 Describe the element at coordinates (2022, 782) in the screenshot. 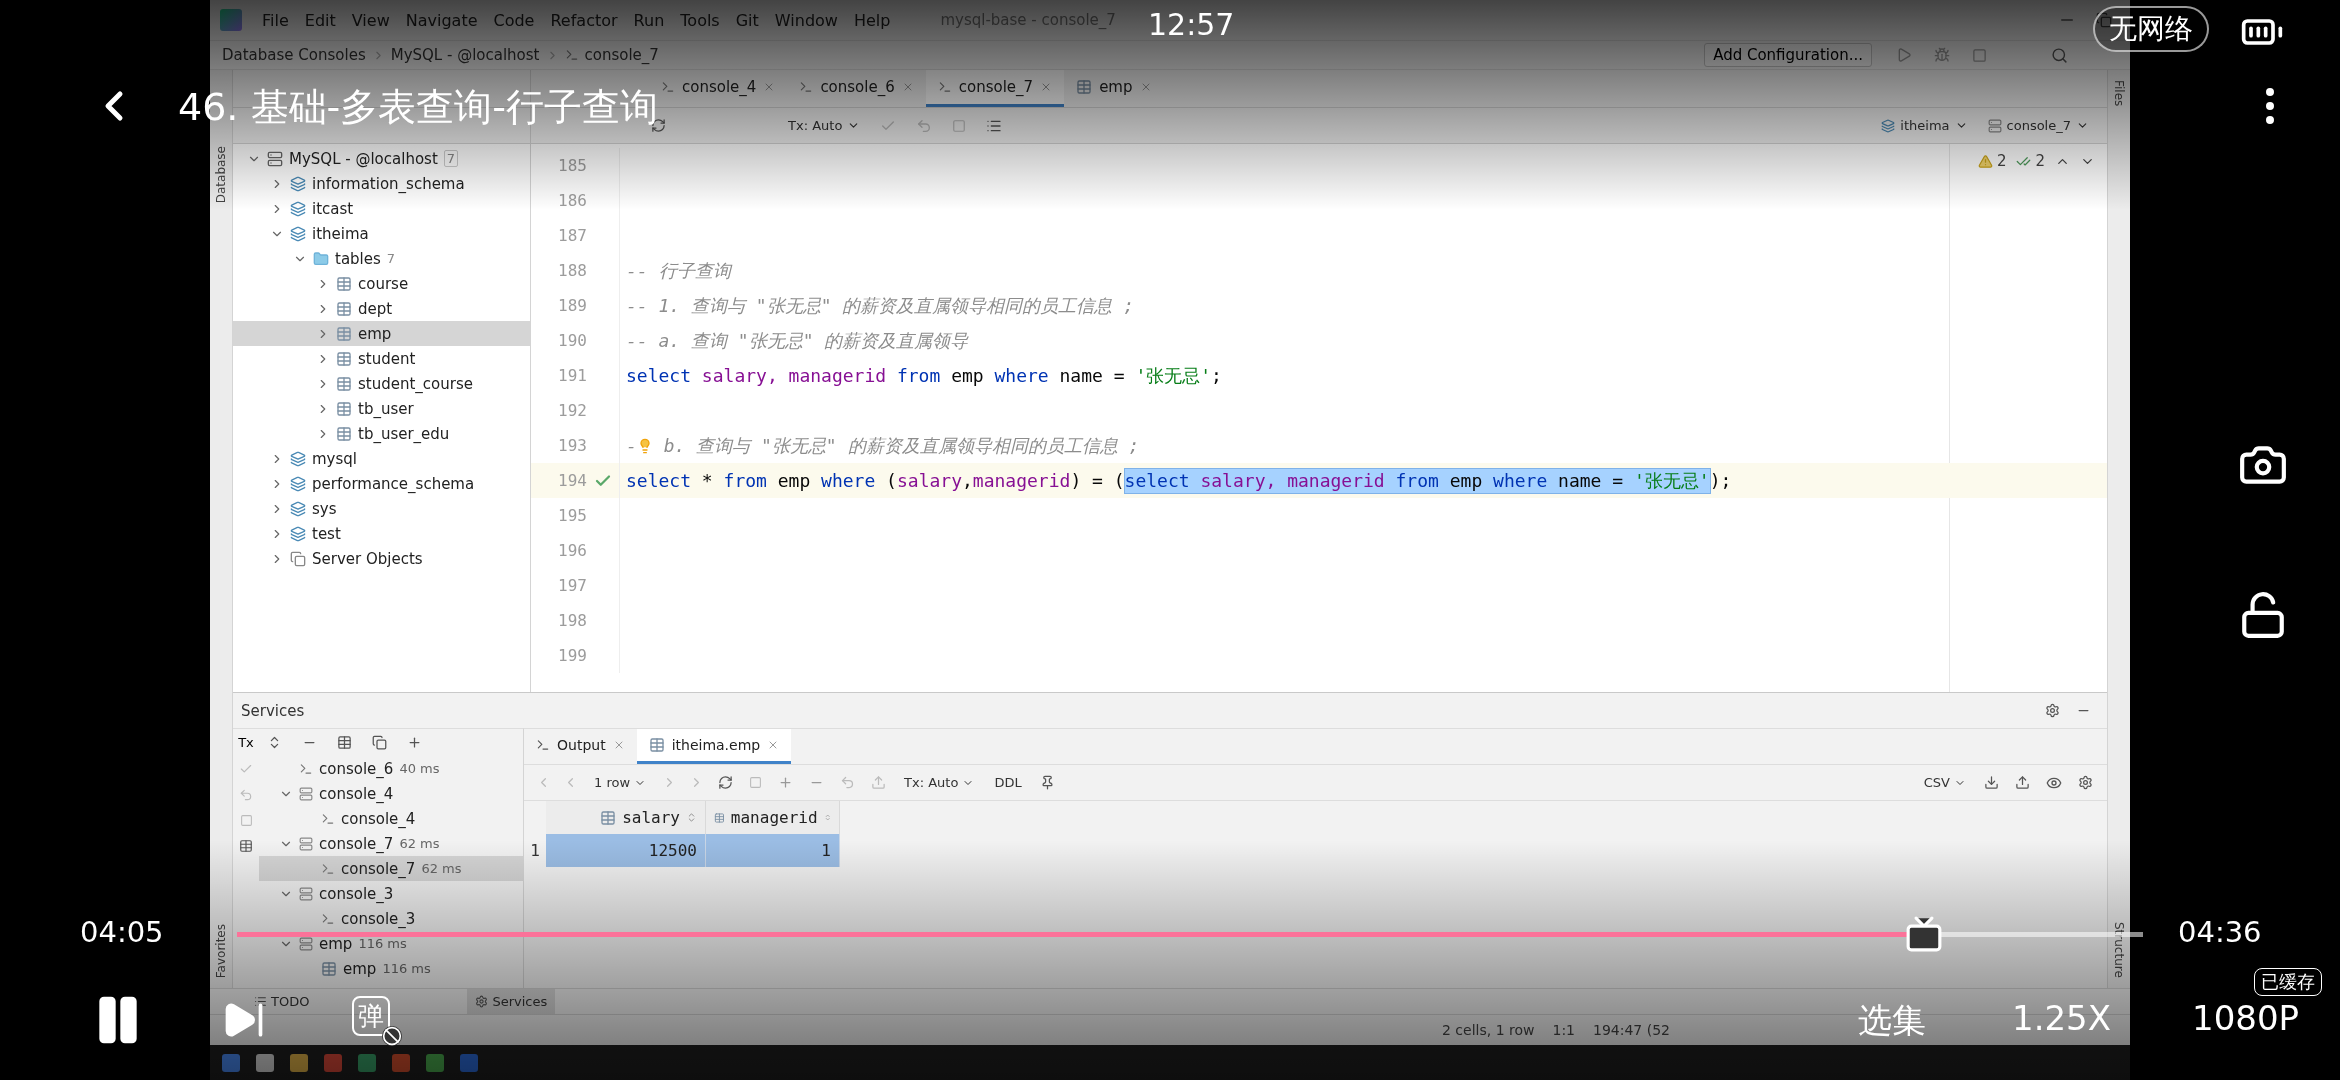

I see `upload-icon` at that location.